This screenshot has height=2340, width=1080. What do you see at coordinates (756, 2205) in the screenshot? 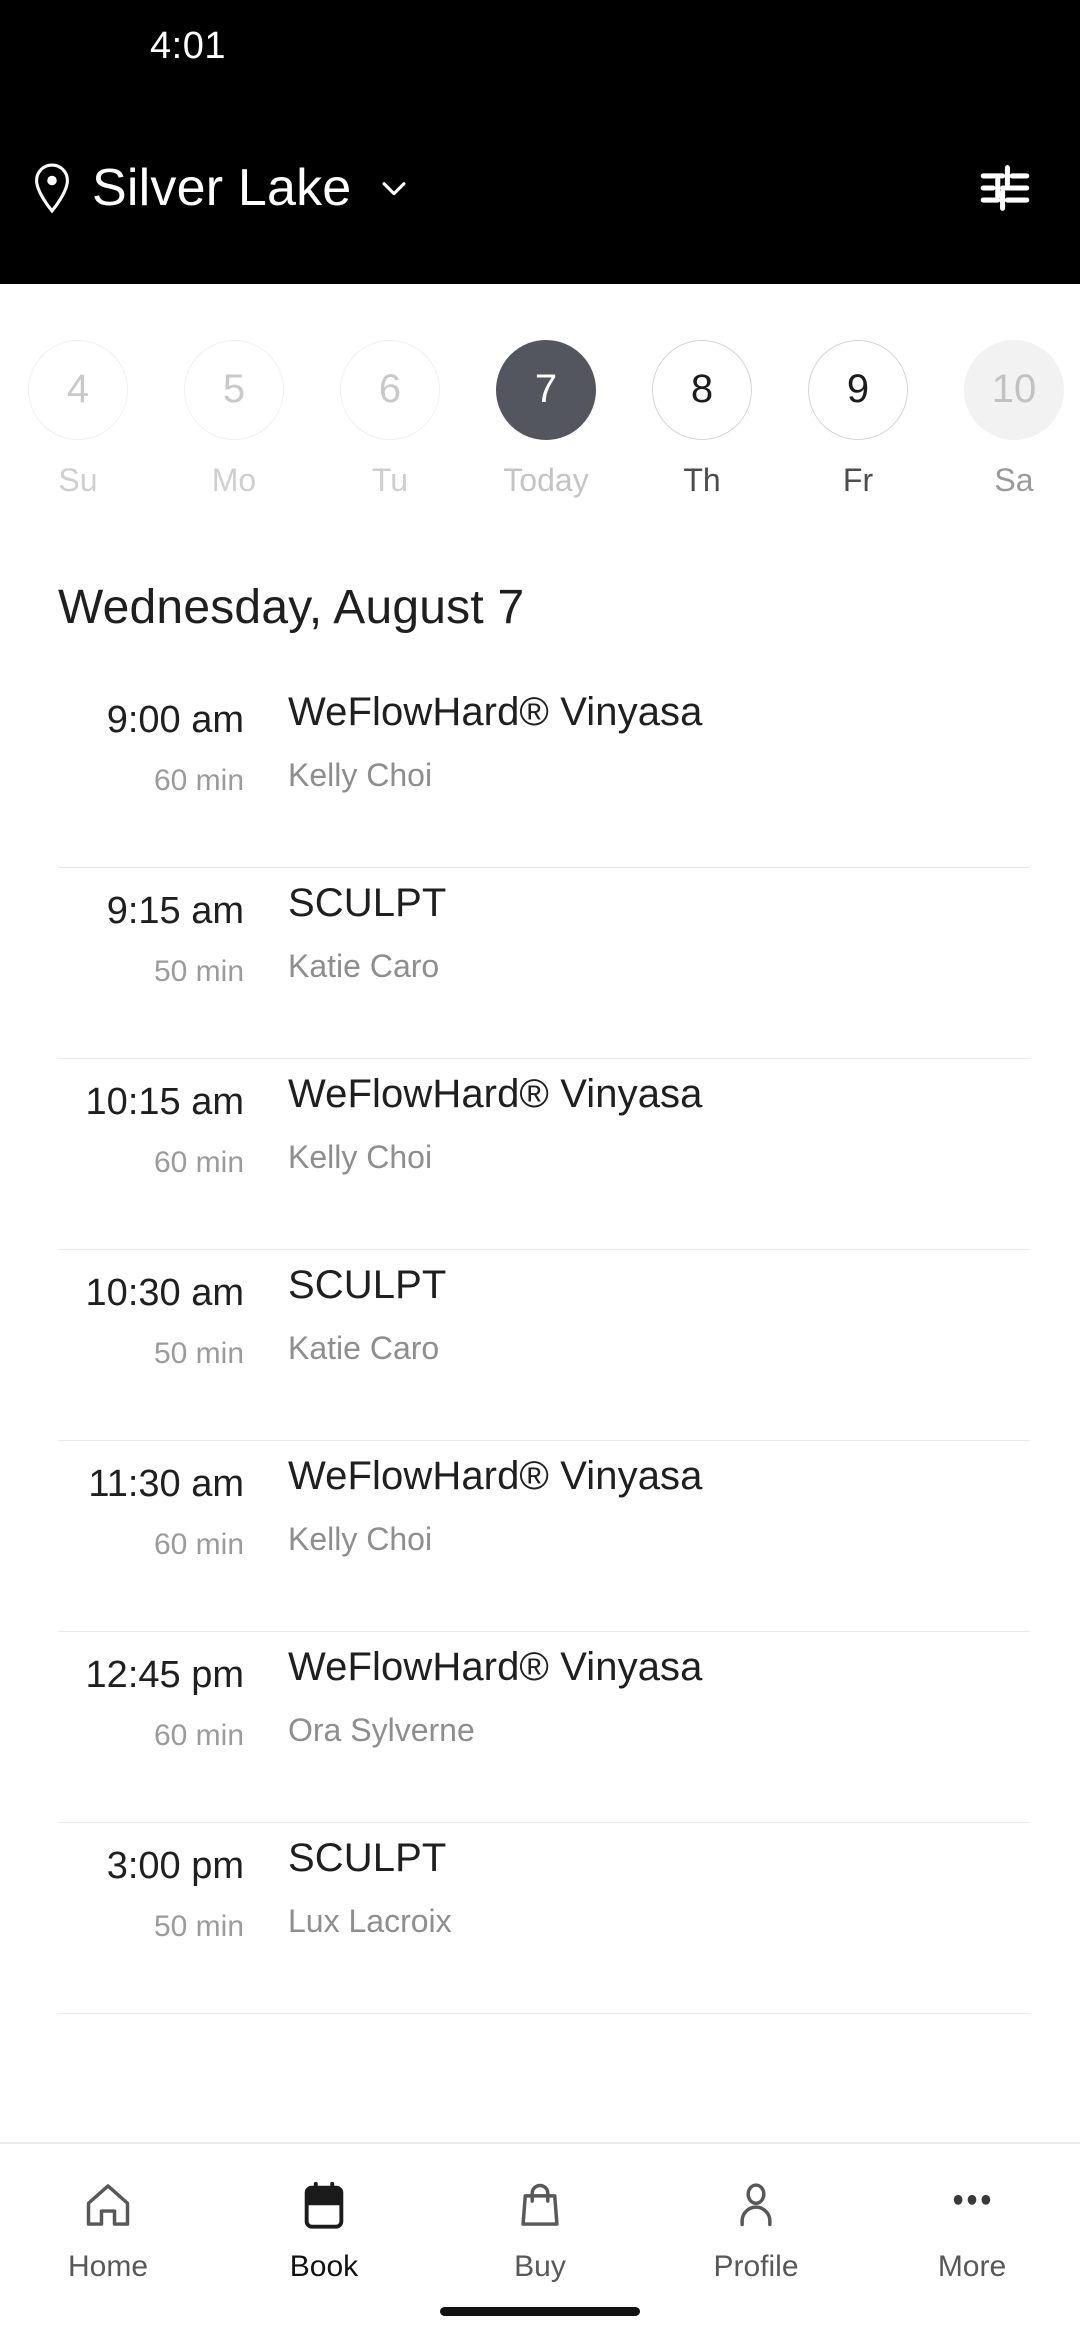
I see `person-icon` at bounding box center [756, 2205].